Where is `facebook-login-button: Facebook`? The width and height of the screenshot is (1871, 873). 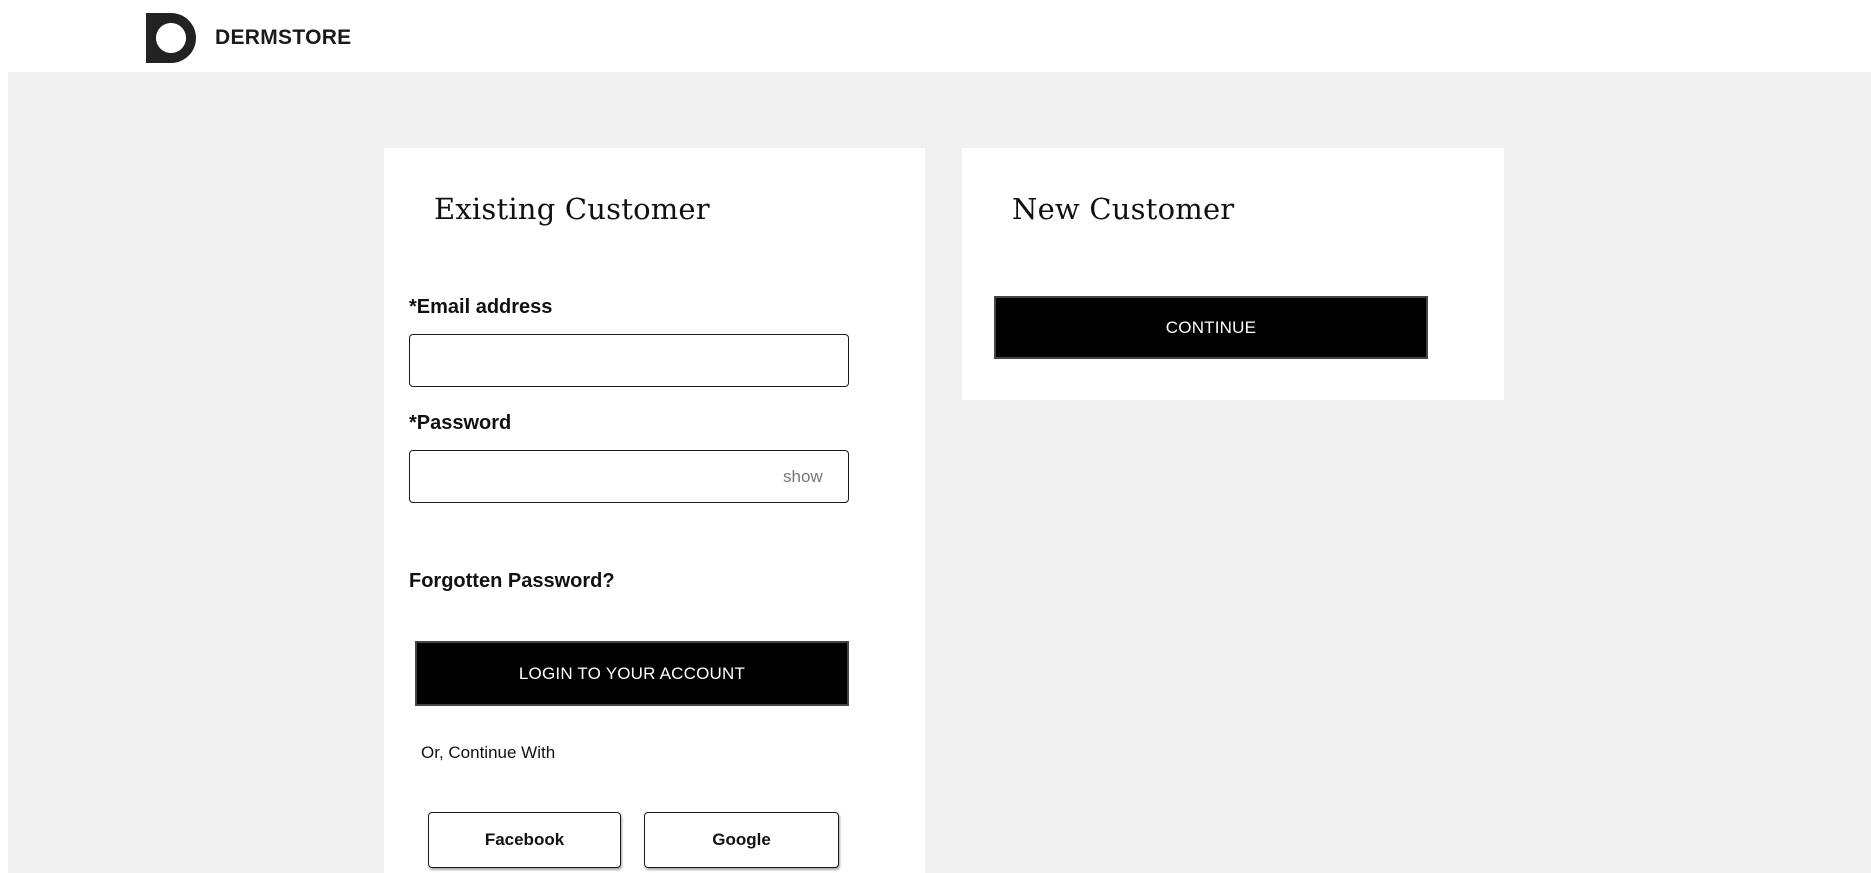
facebook-login-button: Facebook is located at coordinates (524, 840).